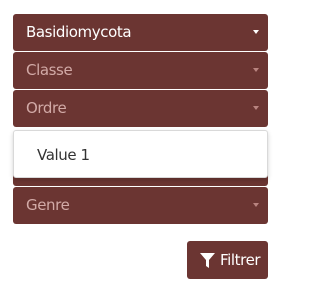 The height and width of the screenshot is (290, 320). What do you see at coordinates (140, 154) in the screenshot?
I see `dropdown-menu: Value 1` at bounding box center [140, 154].